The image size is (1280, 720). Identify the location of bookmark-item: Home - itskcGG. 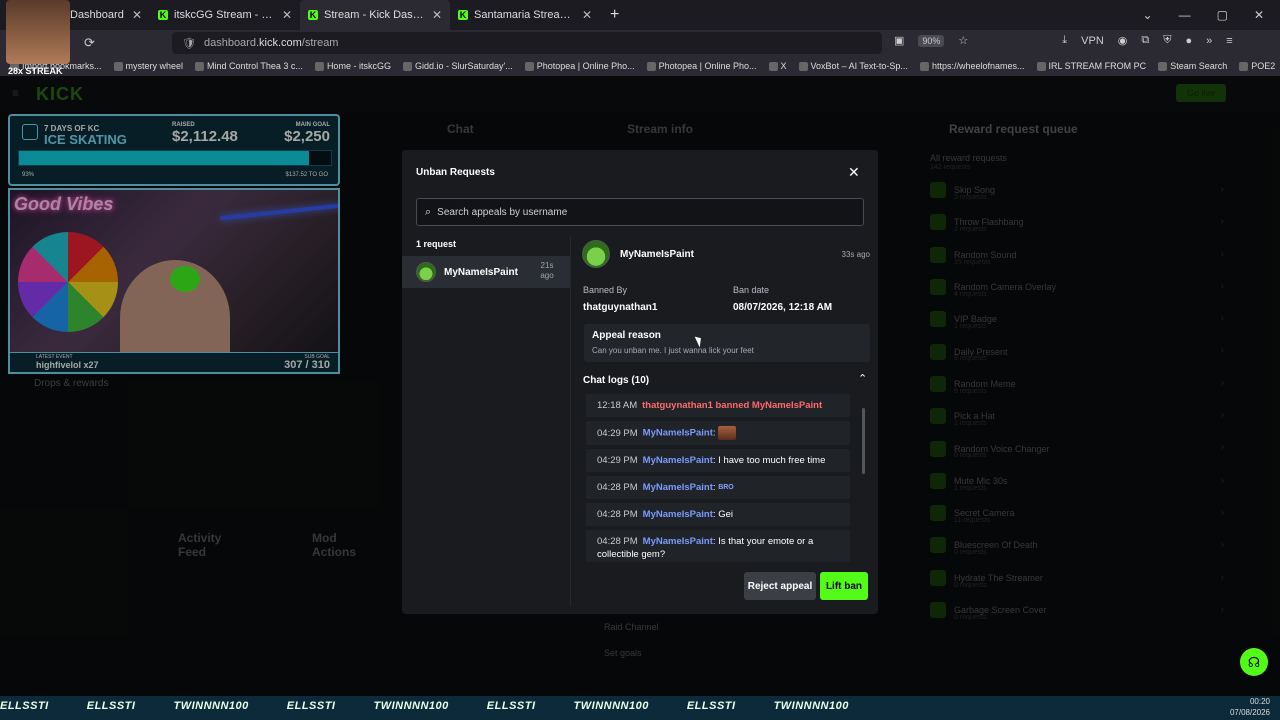
(352, 66).